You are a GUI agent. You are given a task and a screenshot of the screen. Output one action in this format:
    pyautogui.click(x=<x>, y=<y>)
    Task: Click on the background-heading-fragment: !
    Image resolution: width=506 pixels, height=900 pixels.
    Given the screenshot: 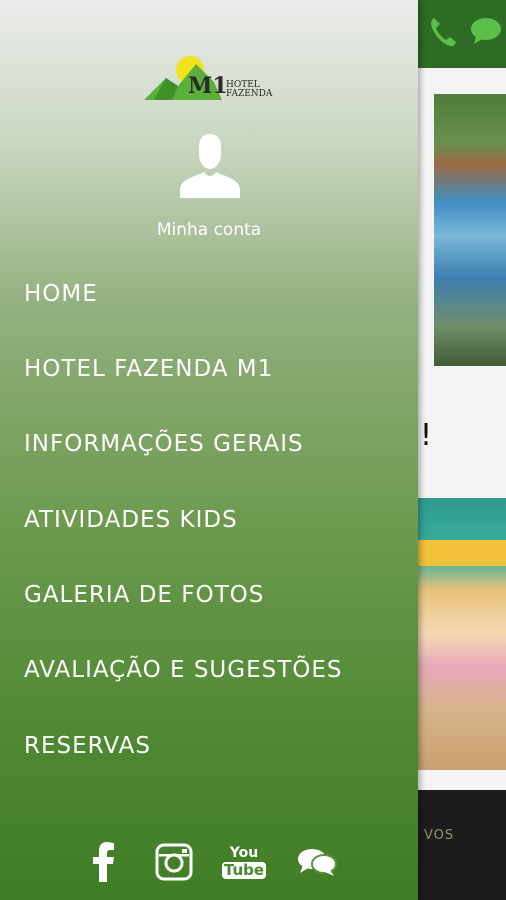 What is the action you would take?
    pyautogui.click(x=426, y=435)
    